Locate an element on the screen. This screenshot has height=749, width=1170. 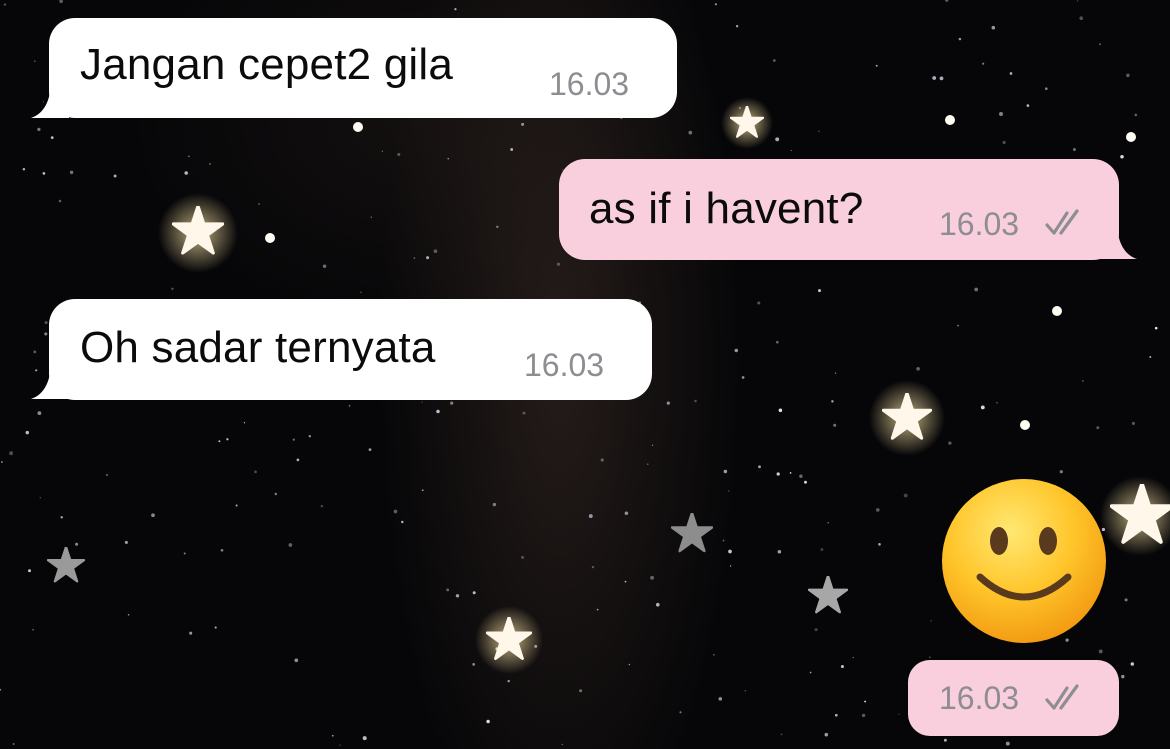
slightly-smiling-face-icon is located at coordinates (1024, 561).